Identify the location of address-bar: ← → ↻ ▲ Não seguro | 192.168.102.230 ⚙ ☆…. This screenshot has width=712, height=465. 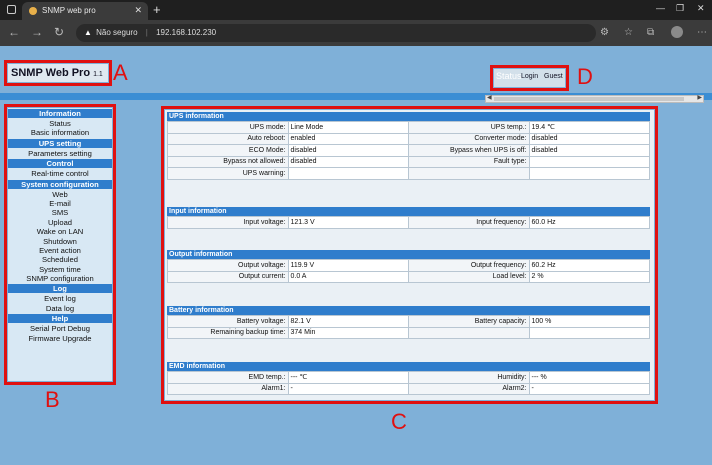
(356, 33).